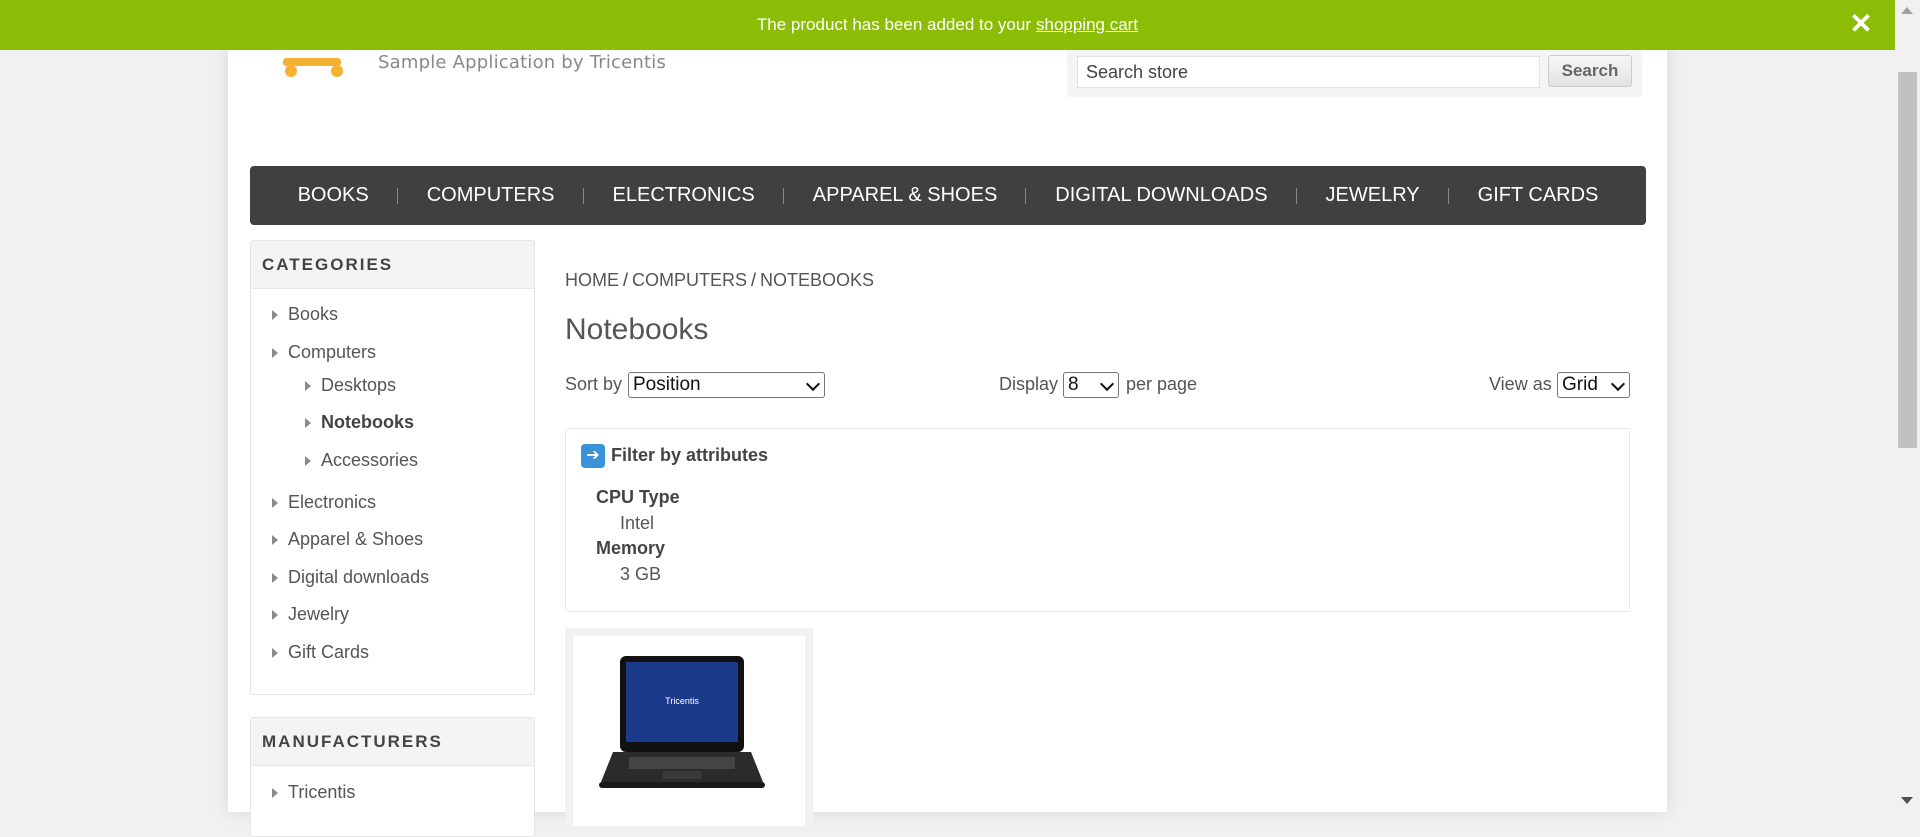 Image resolution: width=1920 pixels, height=837 pixels. What do you see at coordinates (637, 523) in the screenshot?
I see `filter-attribute-value: Intel` at bounding box center [637, 523].